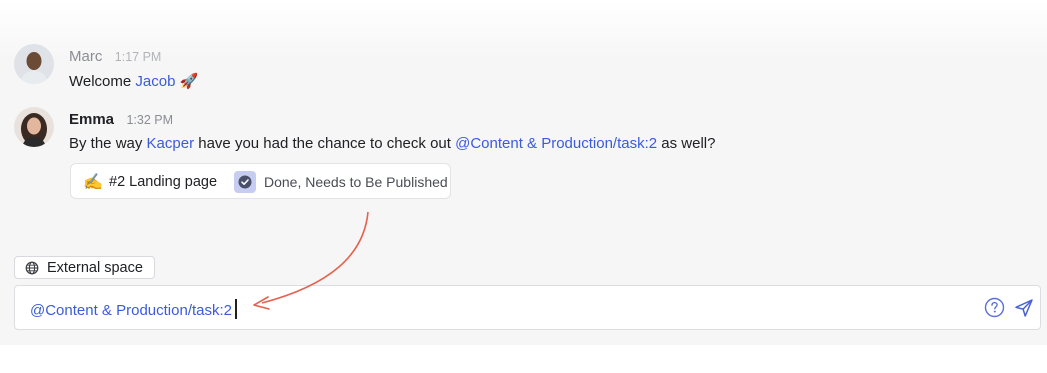 This screenshot has width=1047, height=373. What do you see at coordinates (311, 260) in the screenshot?
I see `annotation-arrow` at bounding box center [311, 260].